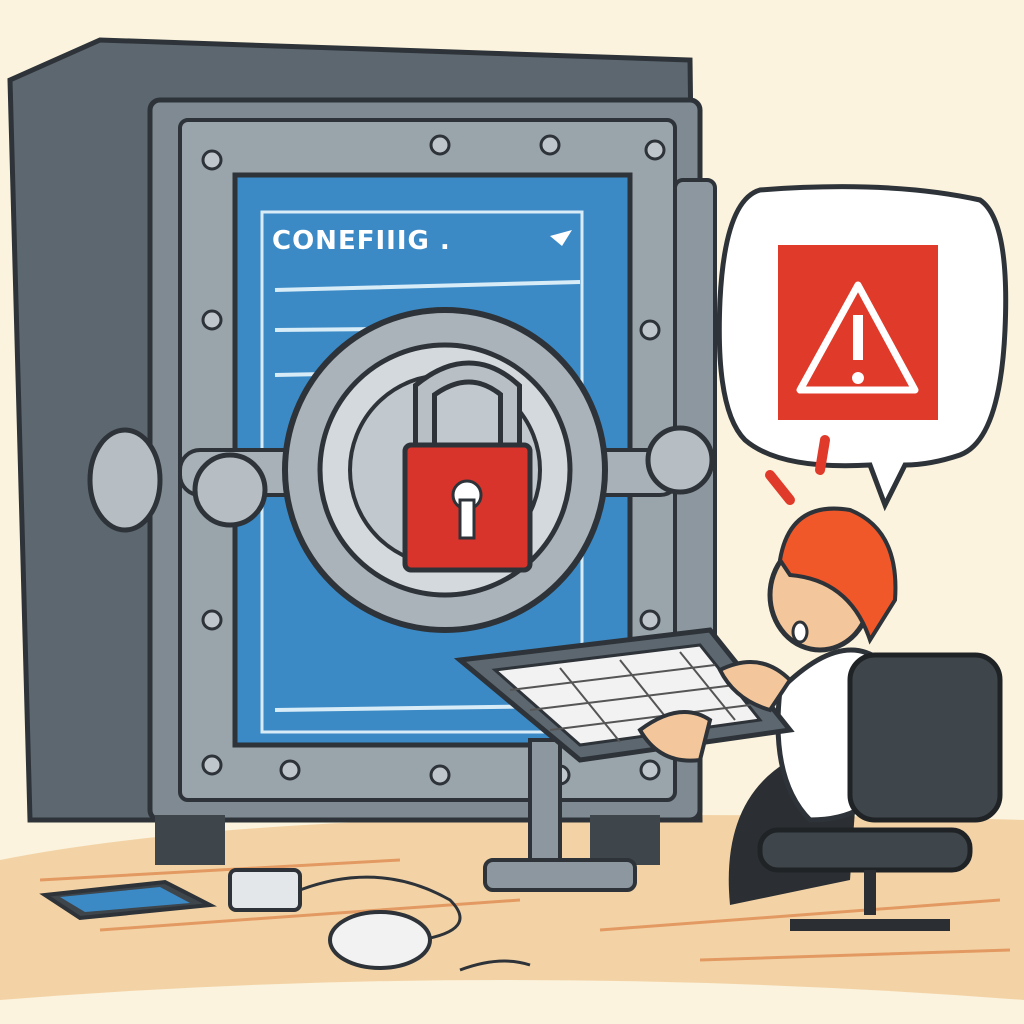 This screenshot has height=1024, width=1024. I want to click on speech-bubble, so click(862, 348).